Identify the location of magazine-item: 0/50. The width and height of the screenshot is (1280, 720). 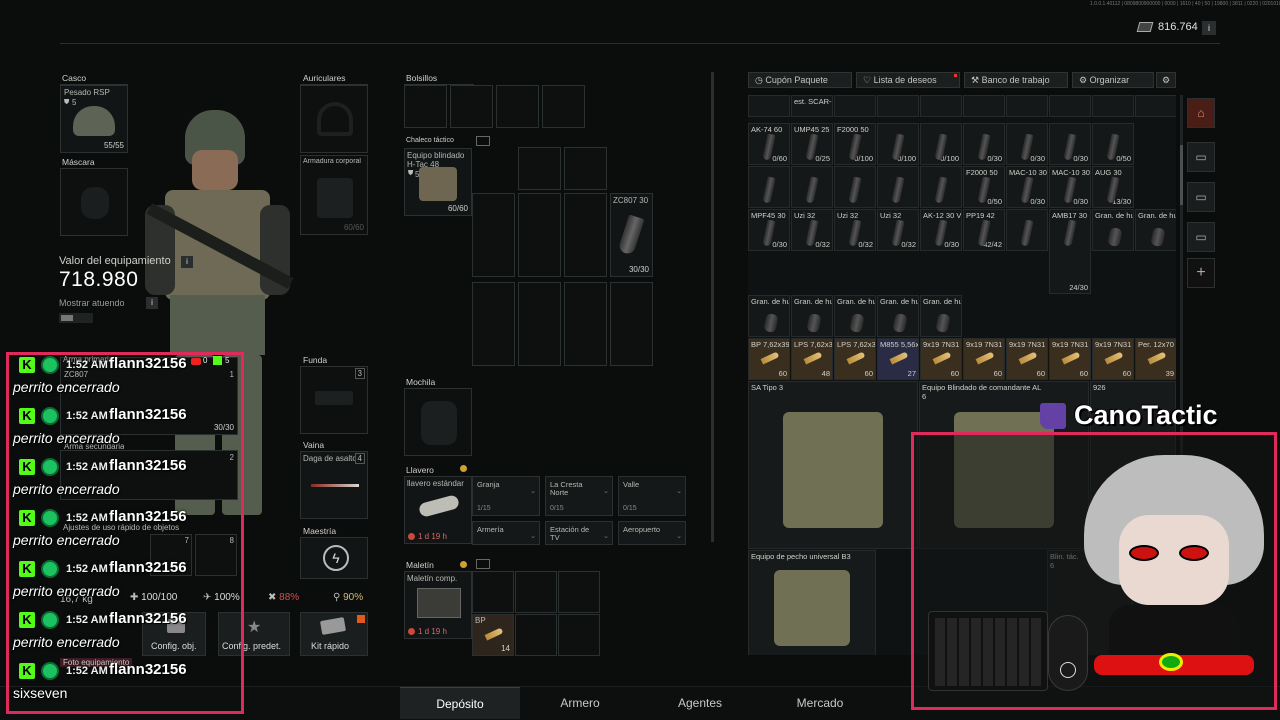
(1113, 144).